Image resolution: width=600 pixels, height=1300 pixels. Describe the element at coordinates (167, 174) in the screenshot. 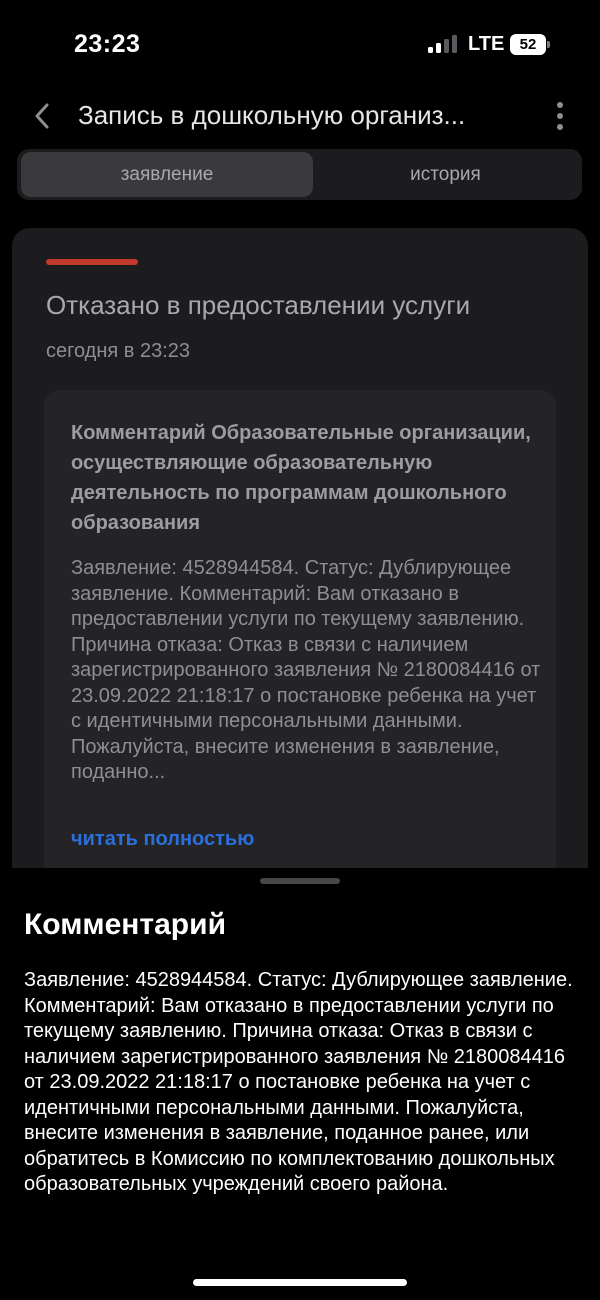

I see `tab-application: заявление` at that location.